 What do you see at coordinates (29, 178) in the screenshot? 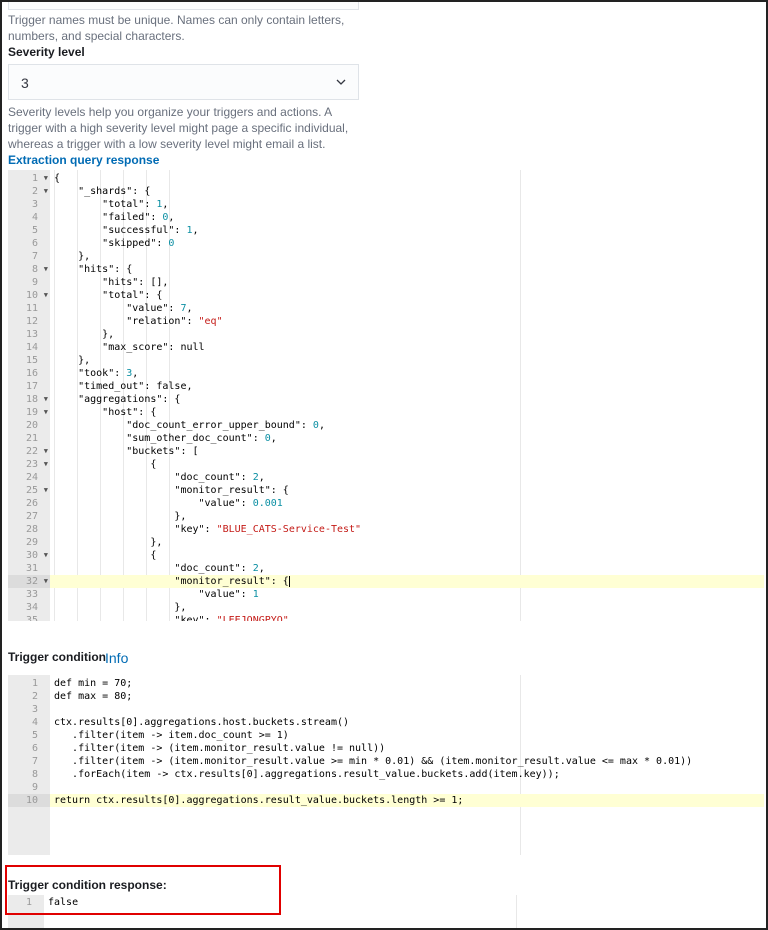
I see `line-number: 1 ▼` at bounding box center [29, 178].